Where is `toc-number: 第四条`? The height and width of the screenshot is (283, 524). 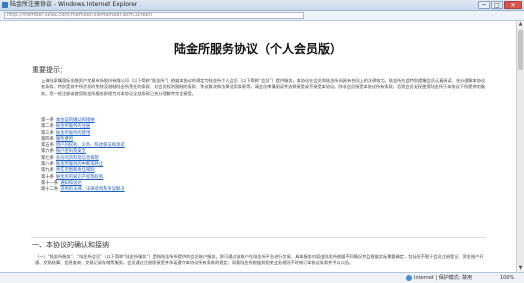 toc-number: 第四条 is located at coordinates (47, 139).